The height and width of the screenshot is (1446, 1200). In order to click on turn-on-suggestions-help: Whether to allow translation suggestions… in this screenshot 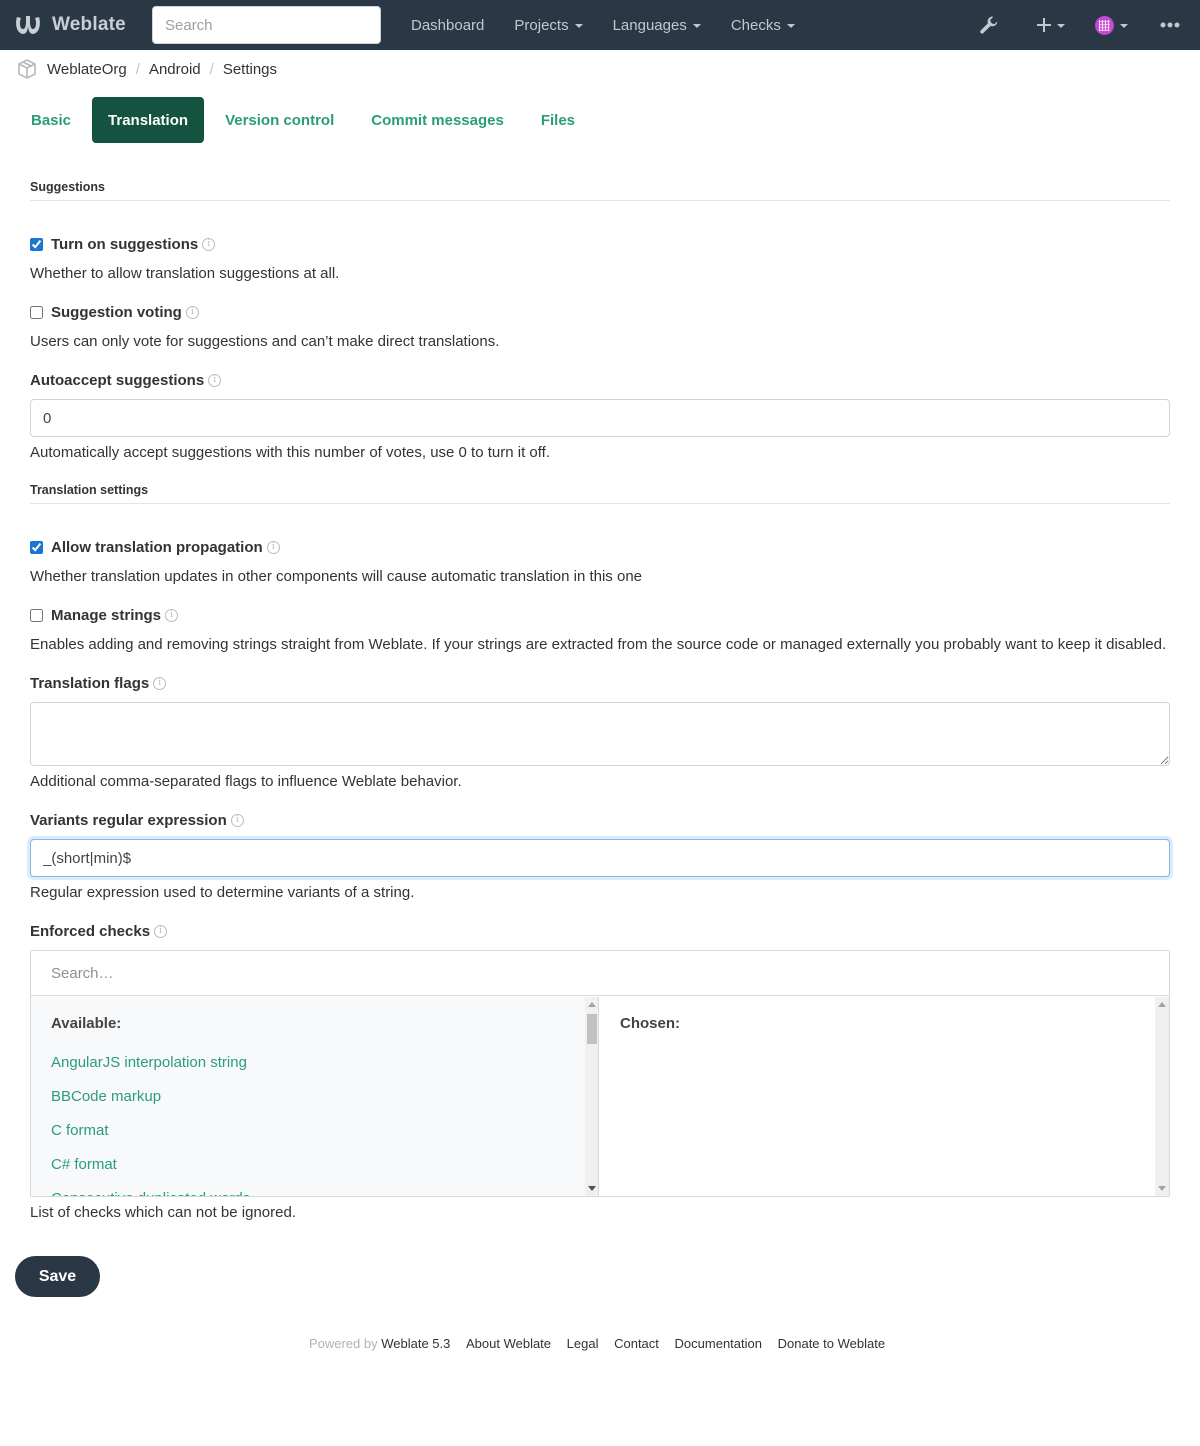, I will do `click(185, 273)`.